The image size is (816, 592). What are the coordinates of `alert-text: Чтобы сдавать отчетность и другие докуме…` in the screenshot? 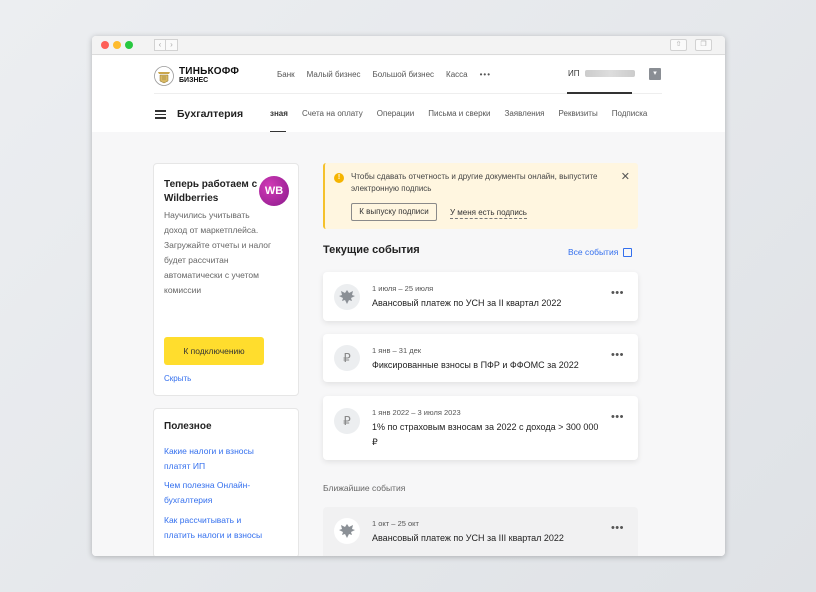 It's located at (474, 182).